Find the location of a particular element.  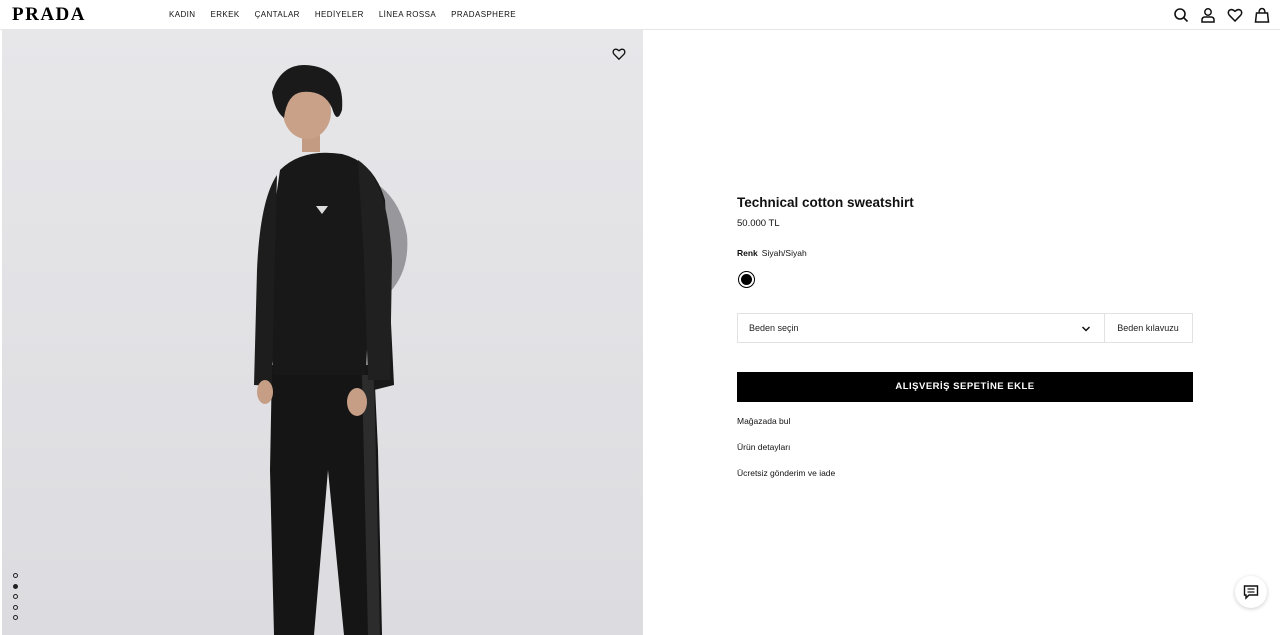

free-shipping-returns-link: Ücretsiz gönderim ve iade is located at coordinates (786, 473).